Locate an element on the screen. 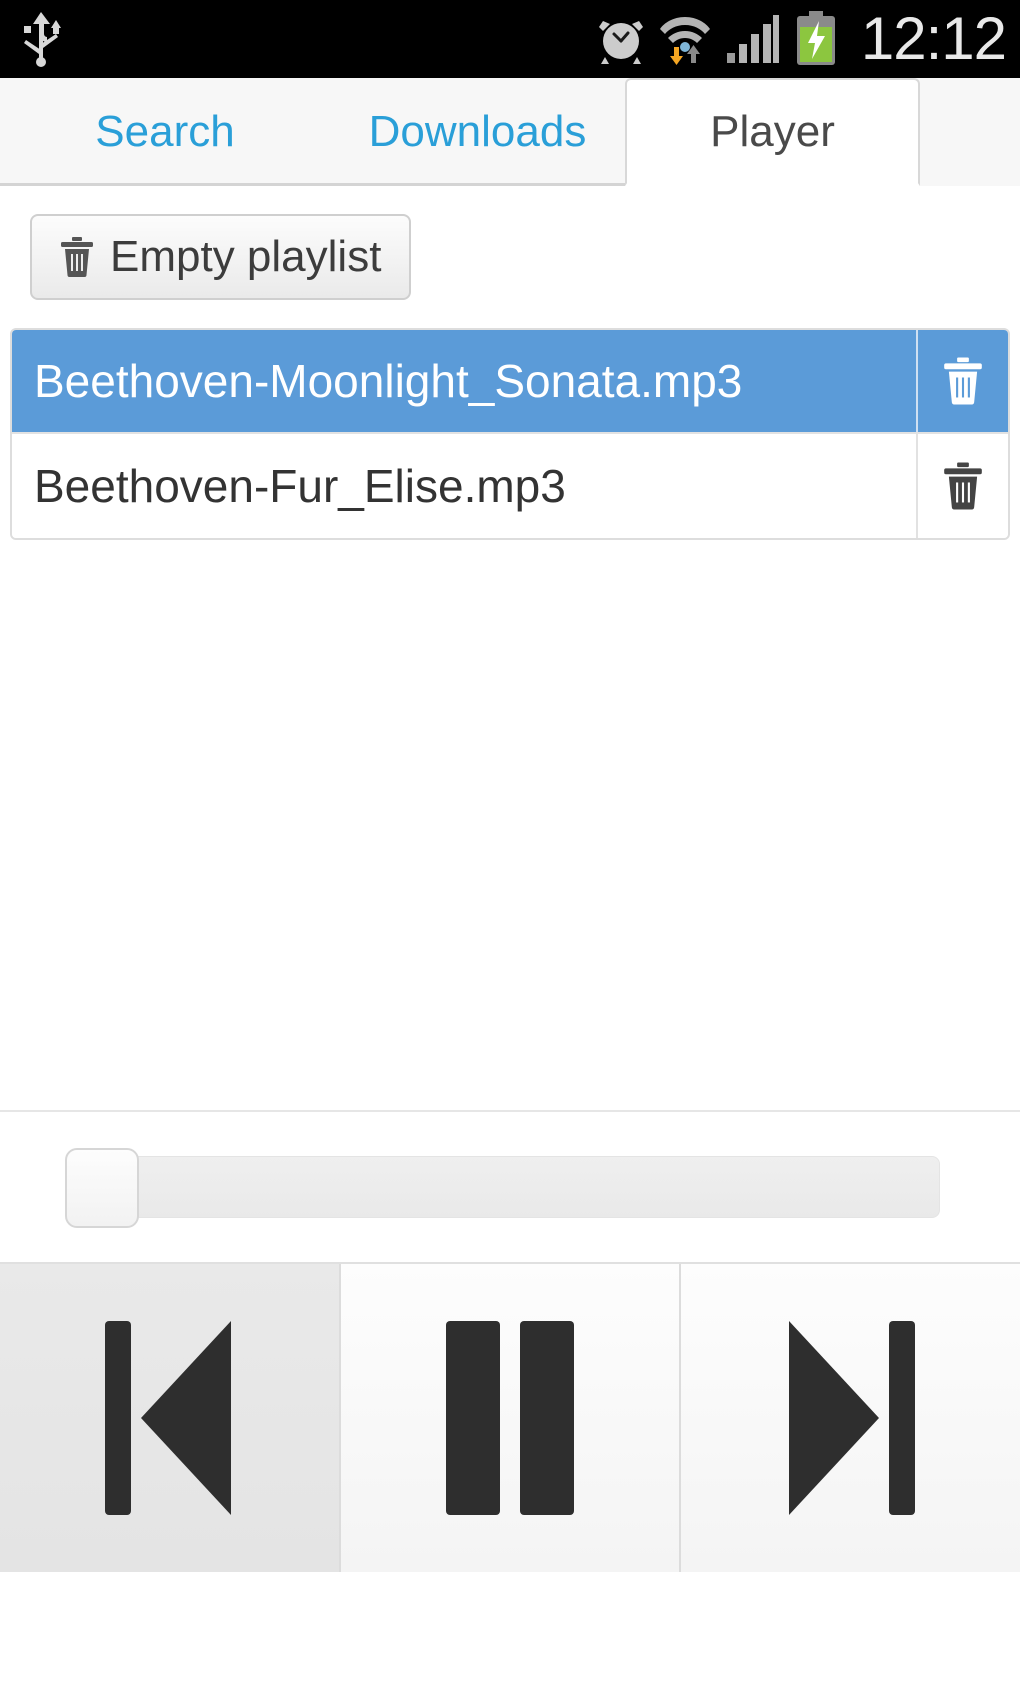 This screenshot has height=1705, width=1020. tab-bar-filler is located at coordinates (970, 132).